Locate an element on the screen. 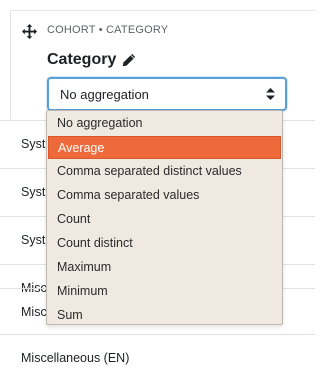  sort-caret-icon is located at coordinates (270, 94).